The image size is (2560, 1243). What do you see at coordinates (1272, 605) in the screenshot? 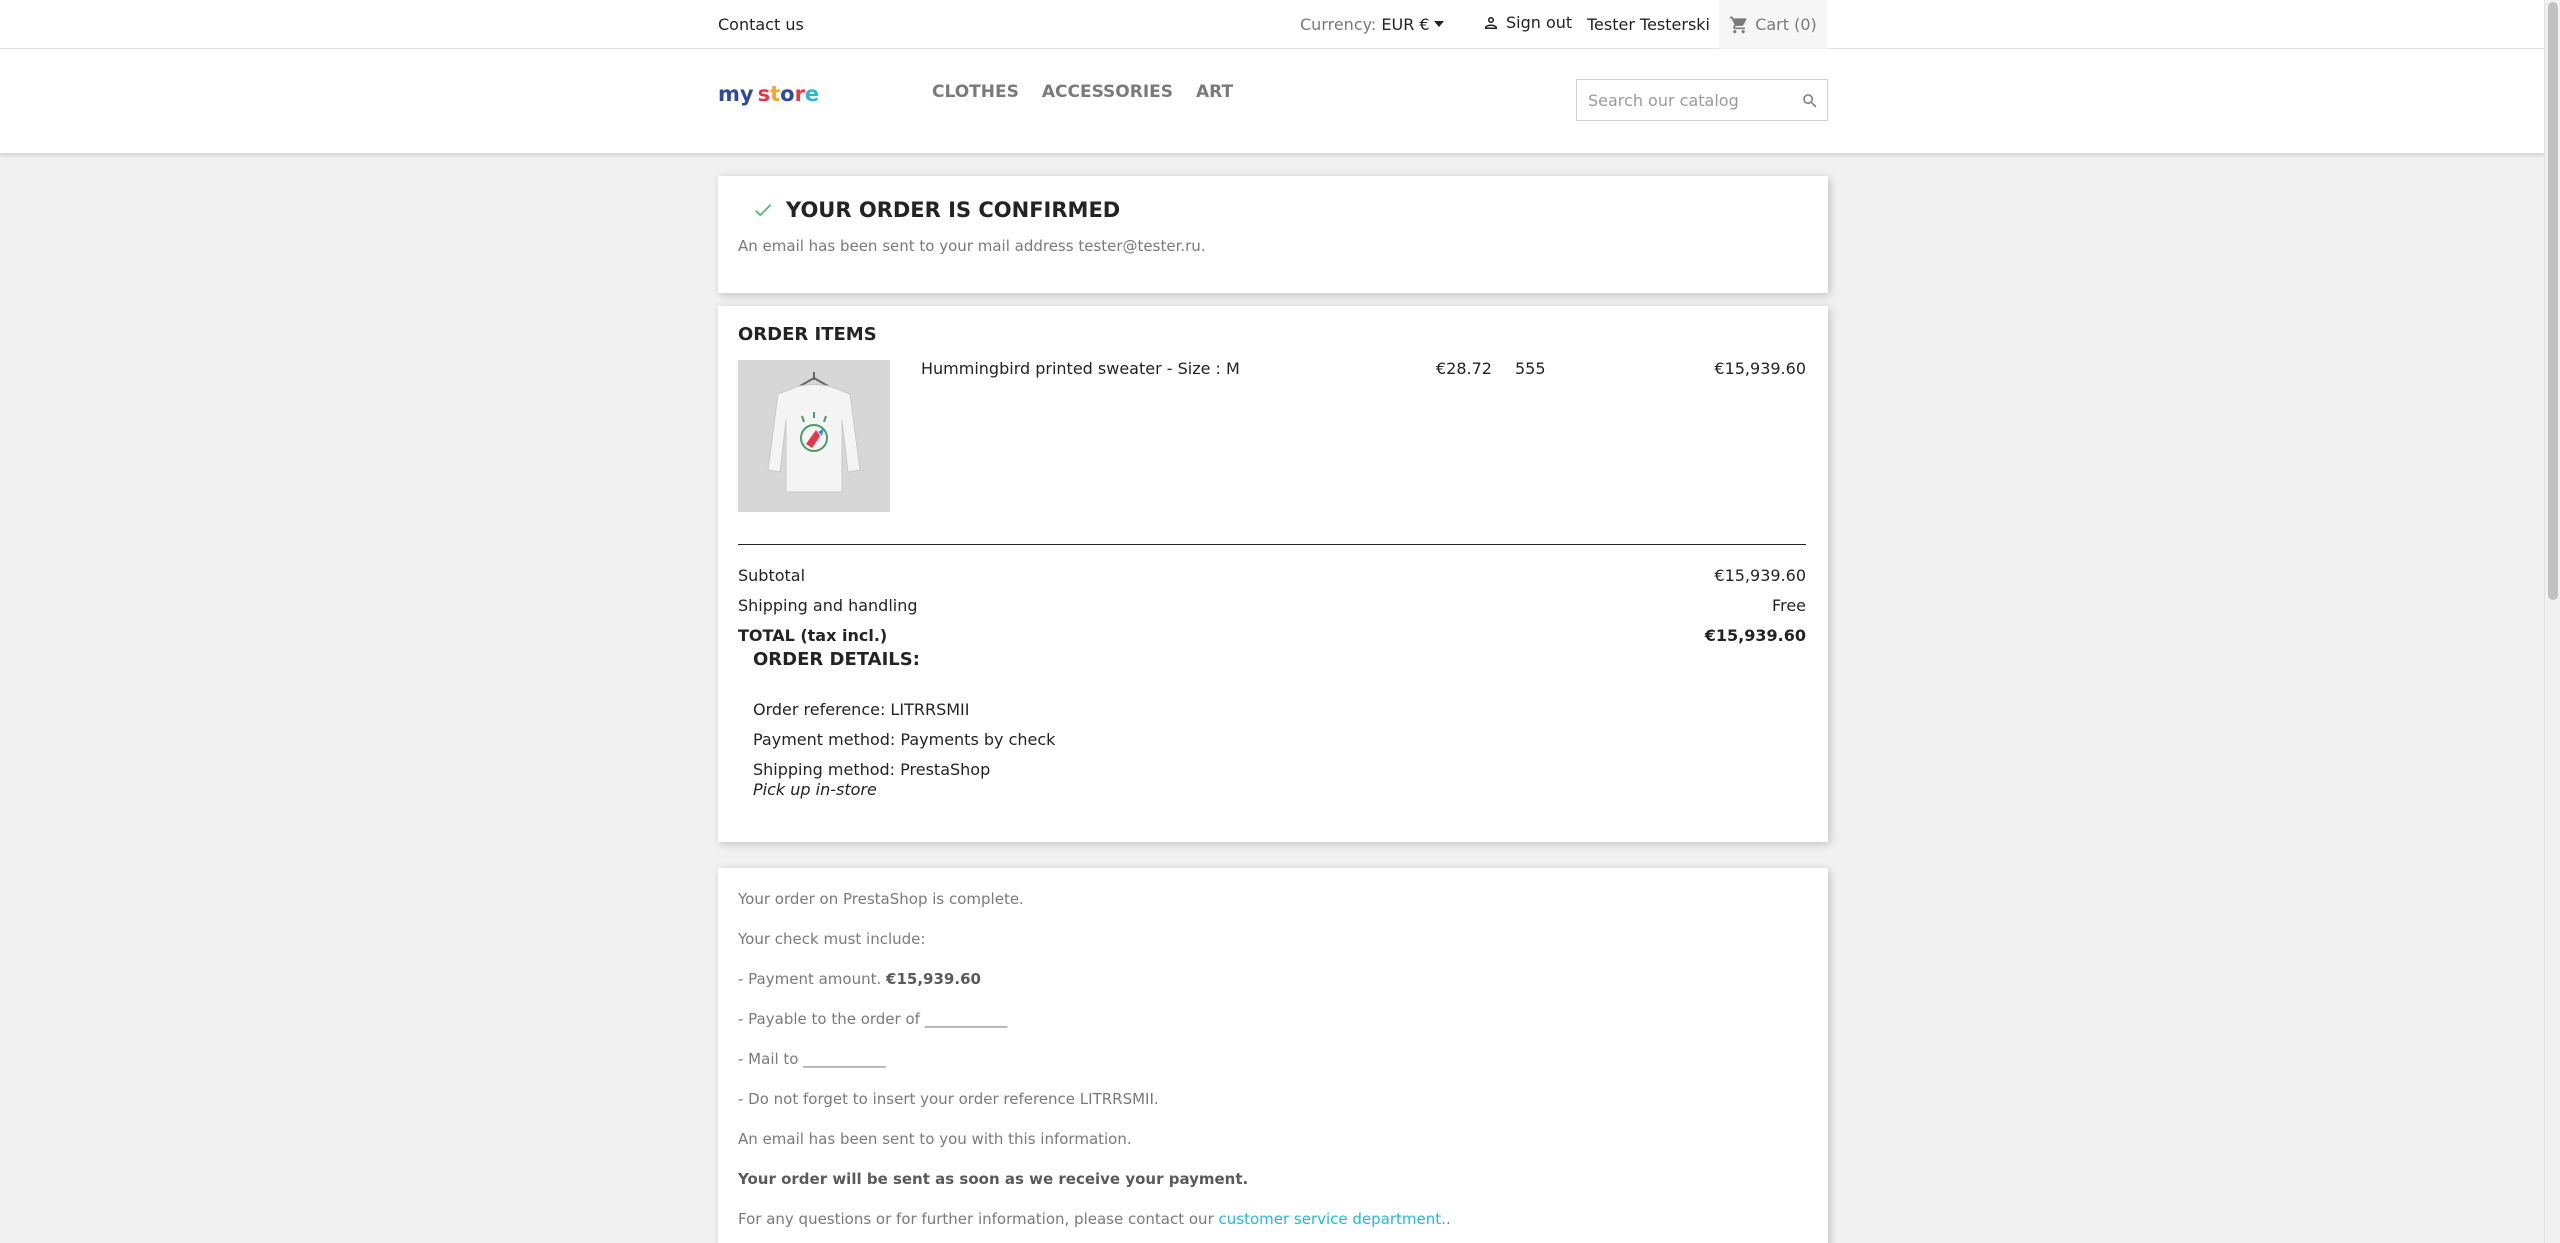
I see `shipping-row: Shipping and handling Free` at bounding box center [1272, 605].